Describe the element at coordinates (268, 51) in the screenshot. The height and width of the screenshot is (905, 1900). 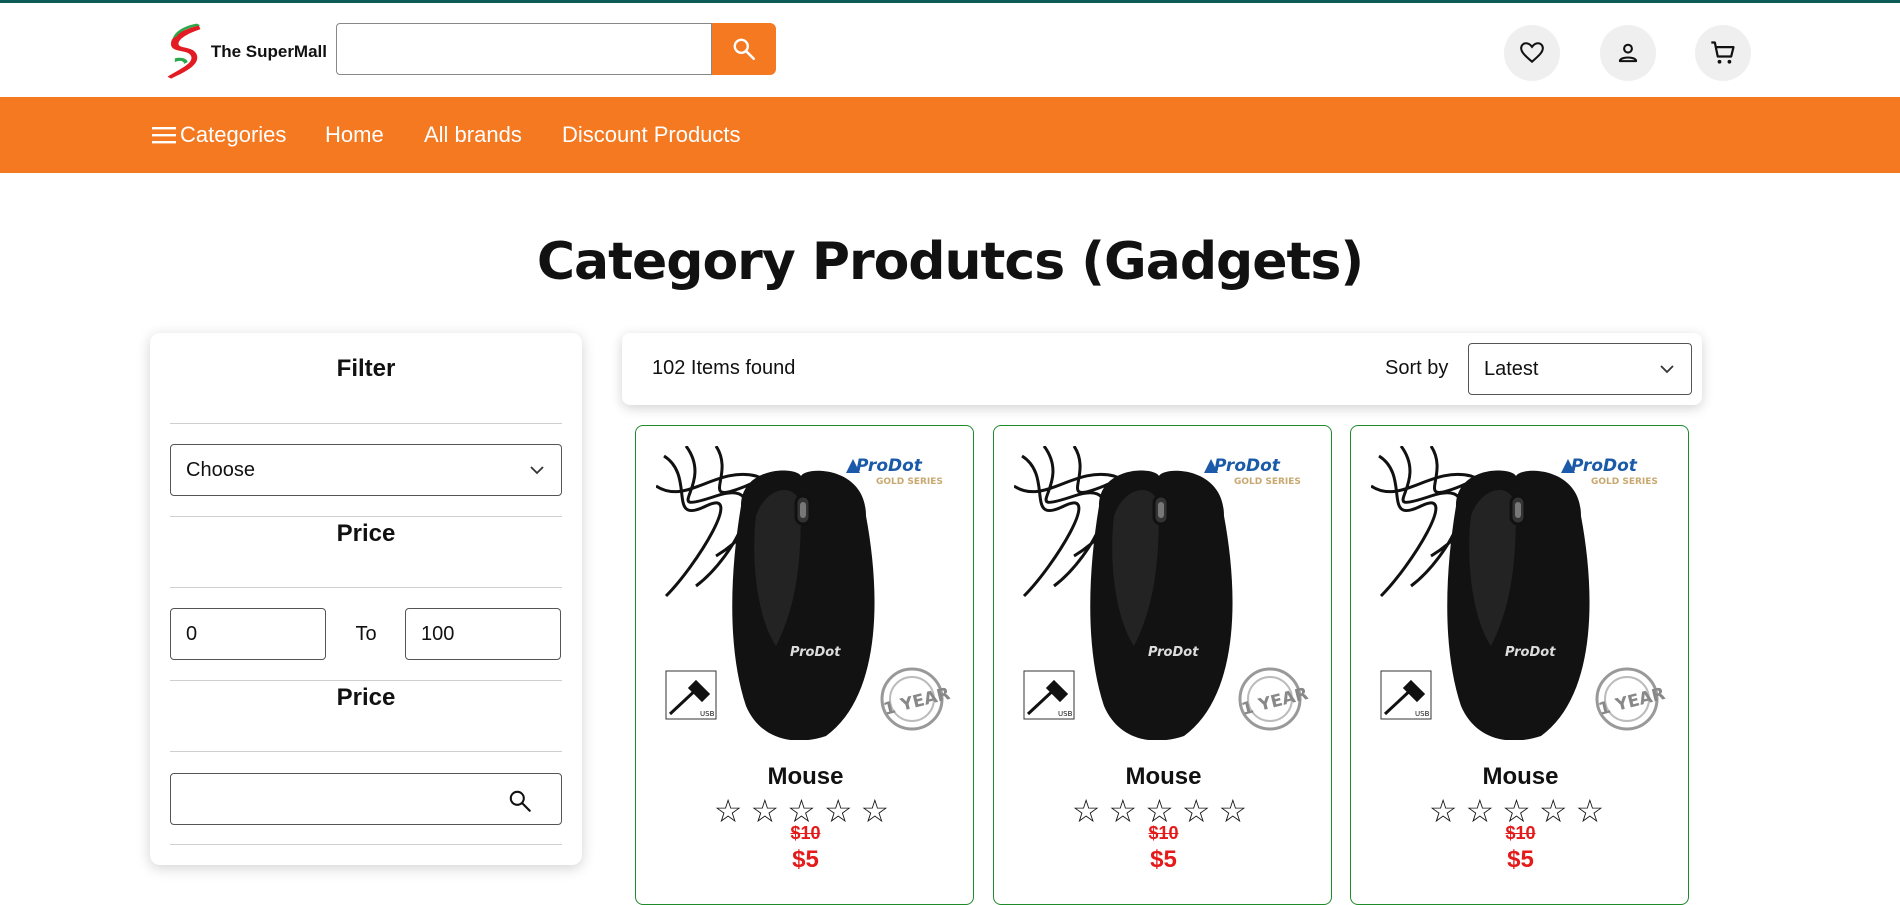
I see `logo-text: The SuperMall` at that location.